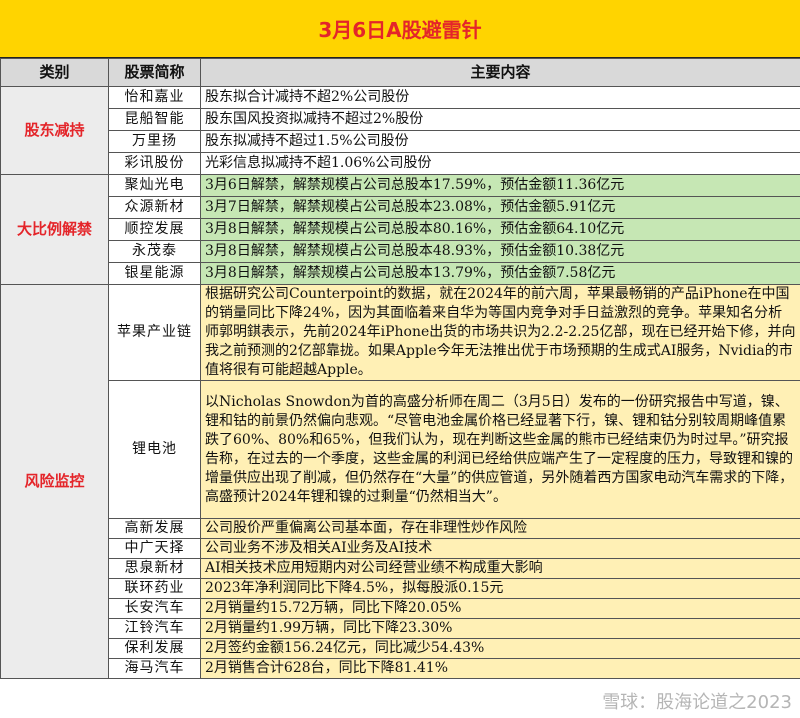  I want to click on content-cell: 2月销售合计628台，同比下降81.41%, so click(500, 668).